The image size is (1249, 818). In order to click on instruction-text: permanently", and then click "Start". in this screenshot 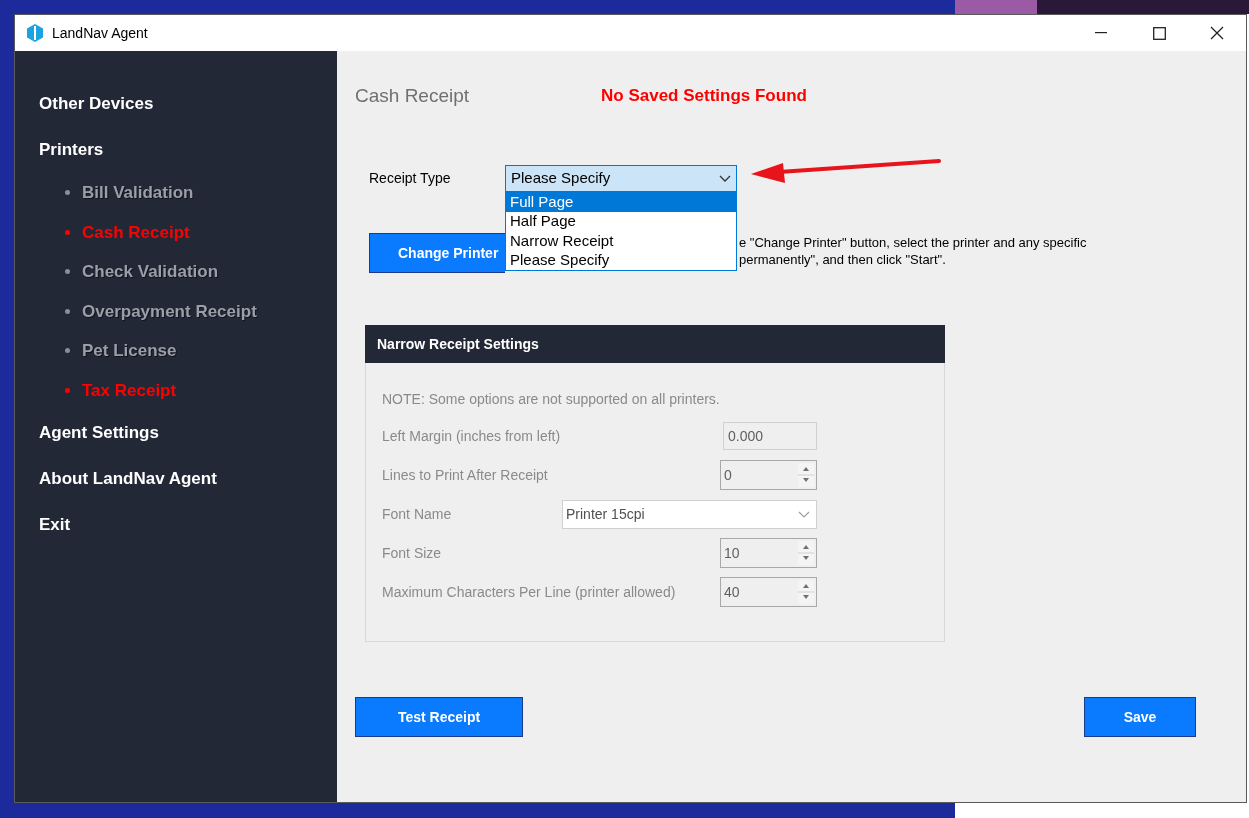, I will do `click(843, 259)`.